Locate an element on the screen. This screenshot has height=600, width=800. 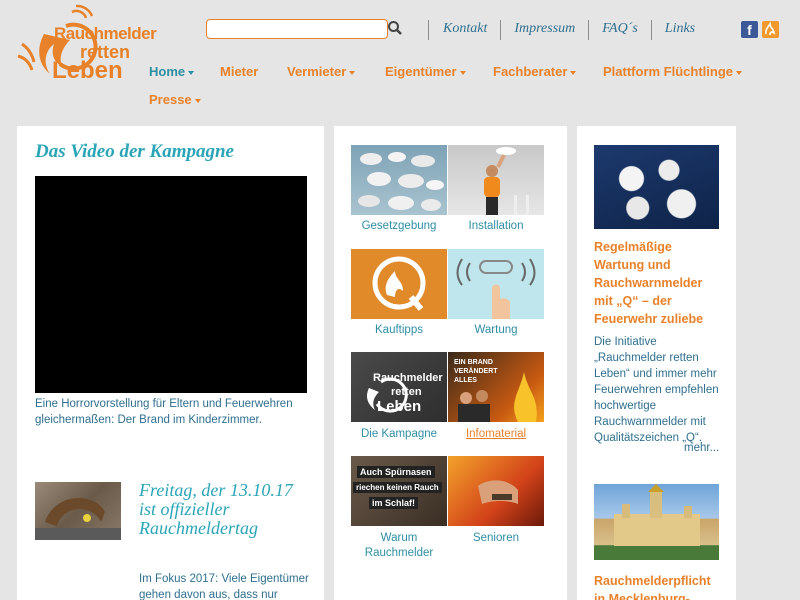
nav-item-label: Mieter is located at coordinates (239, 71).